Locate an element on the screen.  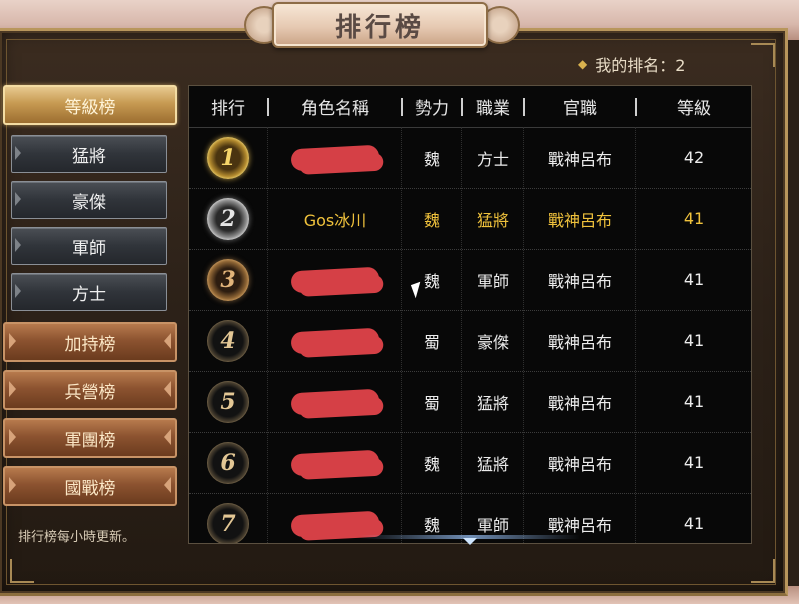
menu-label: 加持榜 is located at coordinates (90, 344).